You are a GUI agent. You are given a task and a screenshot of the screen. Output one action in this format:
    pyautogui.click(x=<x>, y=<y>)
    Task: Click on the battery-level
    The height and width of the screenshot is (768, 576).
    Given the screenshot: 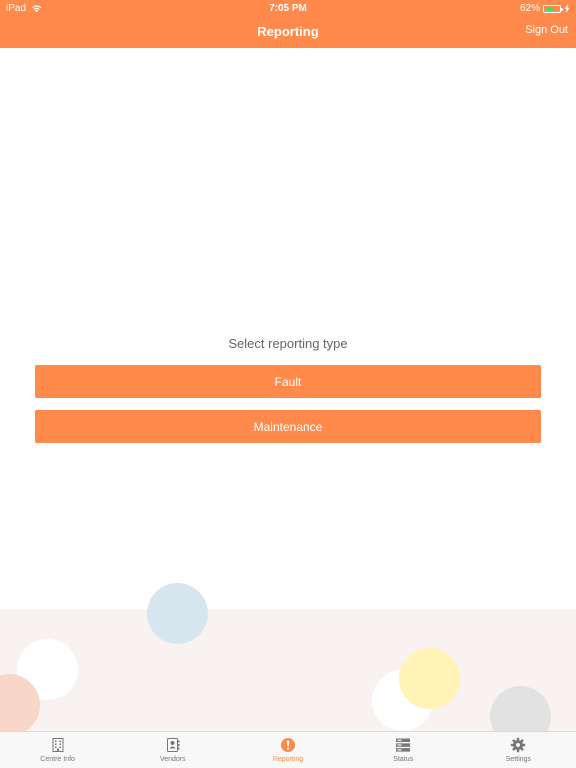 What is the action you would take?
    pyautogui.click(x=549, y=8)
    